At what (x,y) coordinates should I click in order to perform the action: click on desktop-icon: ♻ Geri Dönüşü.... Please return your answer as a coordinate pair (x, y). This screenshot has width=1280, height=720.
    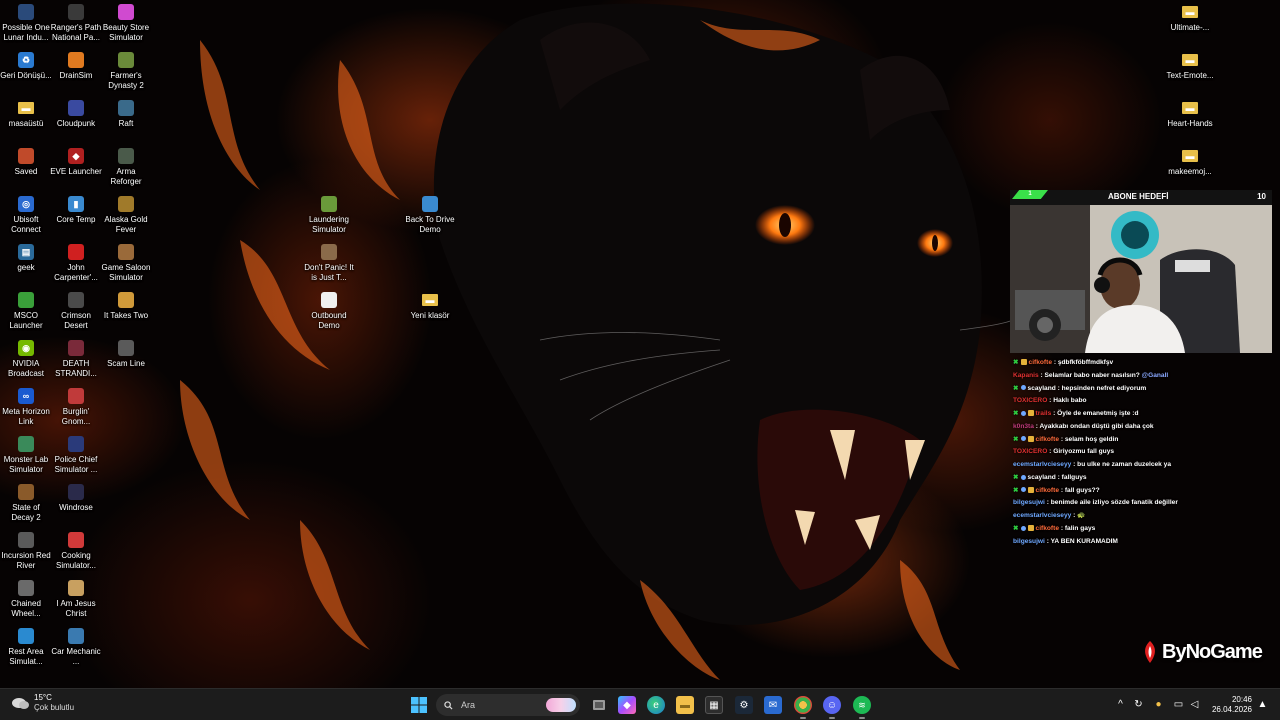
    Looking at the image, I should click on (26, 66).